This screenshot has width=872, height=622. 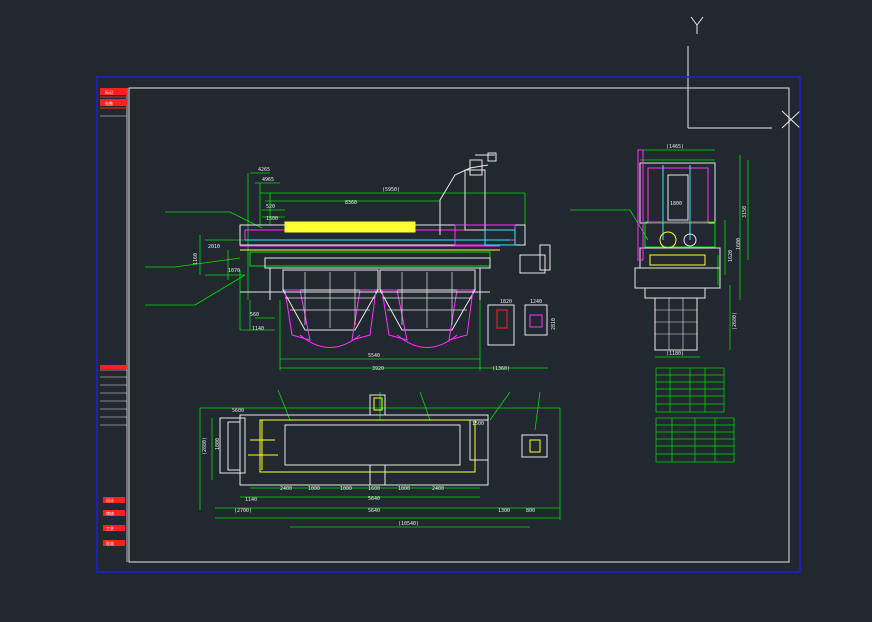 What do you see at coordinates (109, 92) in the screenshot?
I see `title-block-label: 标记` at bounding box center [109, 92].